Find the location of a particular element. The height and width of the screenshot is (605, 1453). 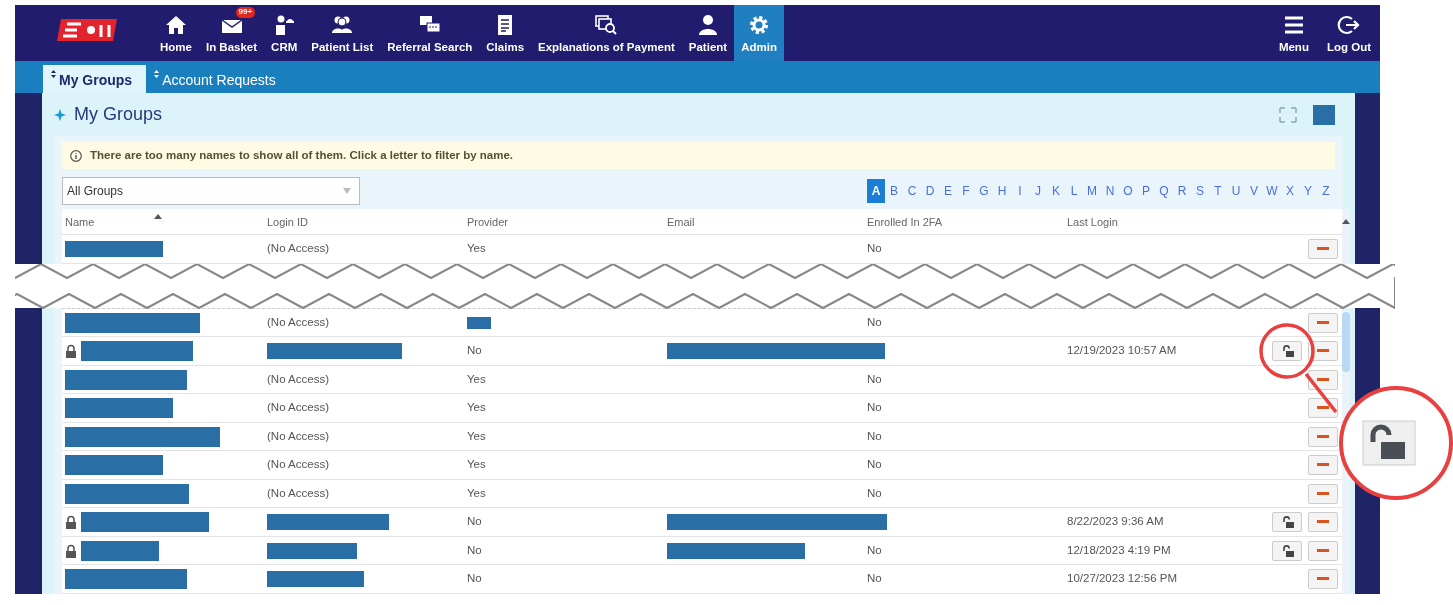

letter-filter: V is located at coordinates (1254, 191).